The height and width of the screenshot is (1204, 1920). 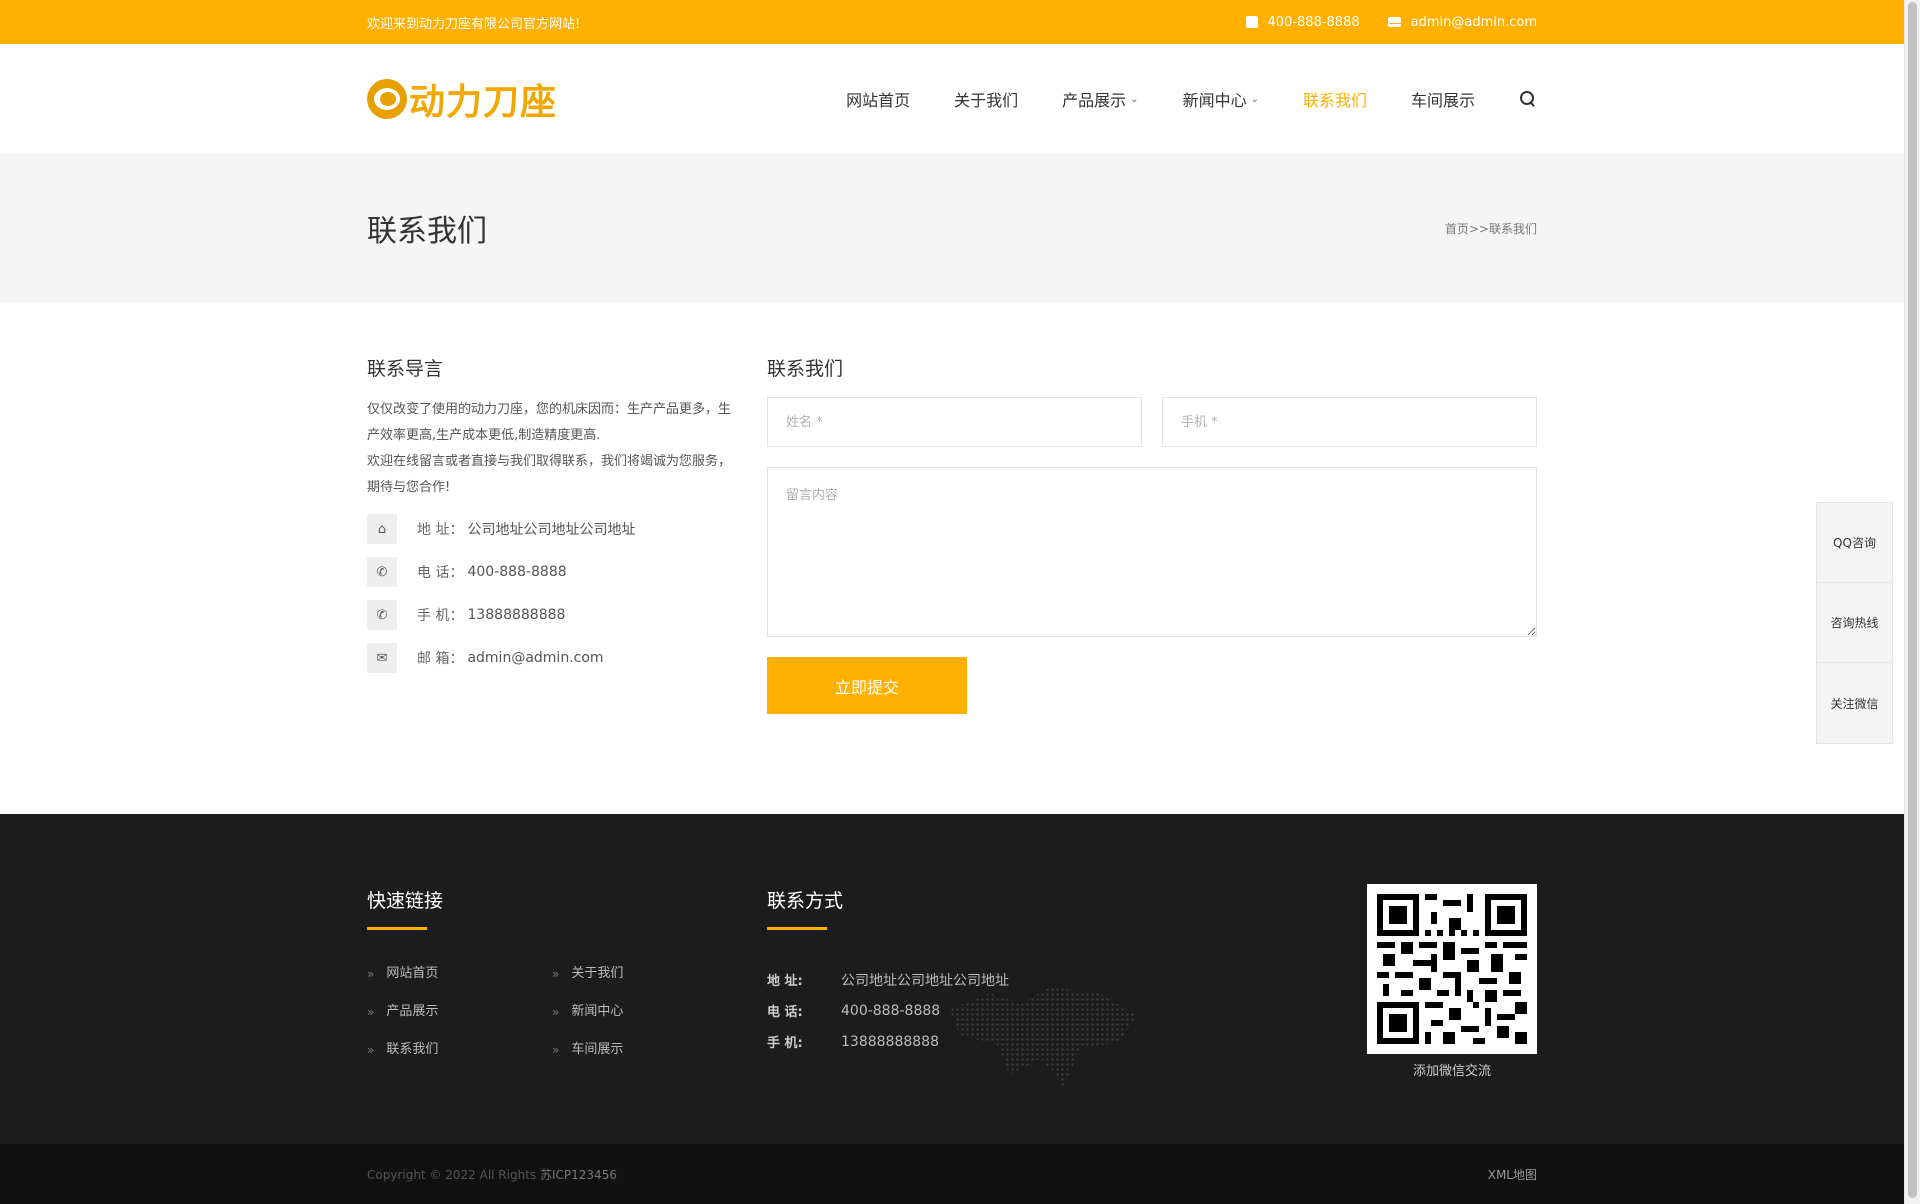 I want to click on link-label: 产品展示, so click(x=412, y=1011).